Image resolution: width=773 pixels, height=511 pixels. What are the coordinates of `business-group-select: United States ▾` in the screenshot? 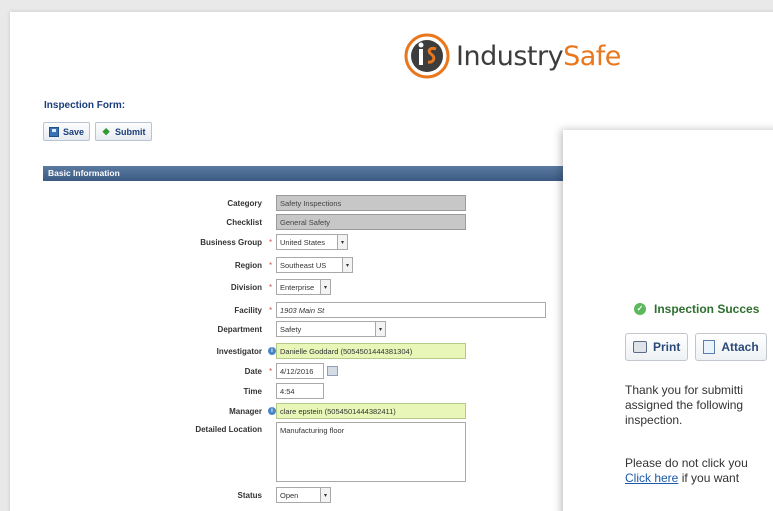 It's located at (312, 242).